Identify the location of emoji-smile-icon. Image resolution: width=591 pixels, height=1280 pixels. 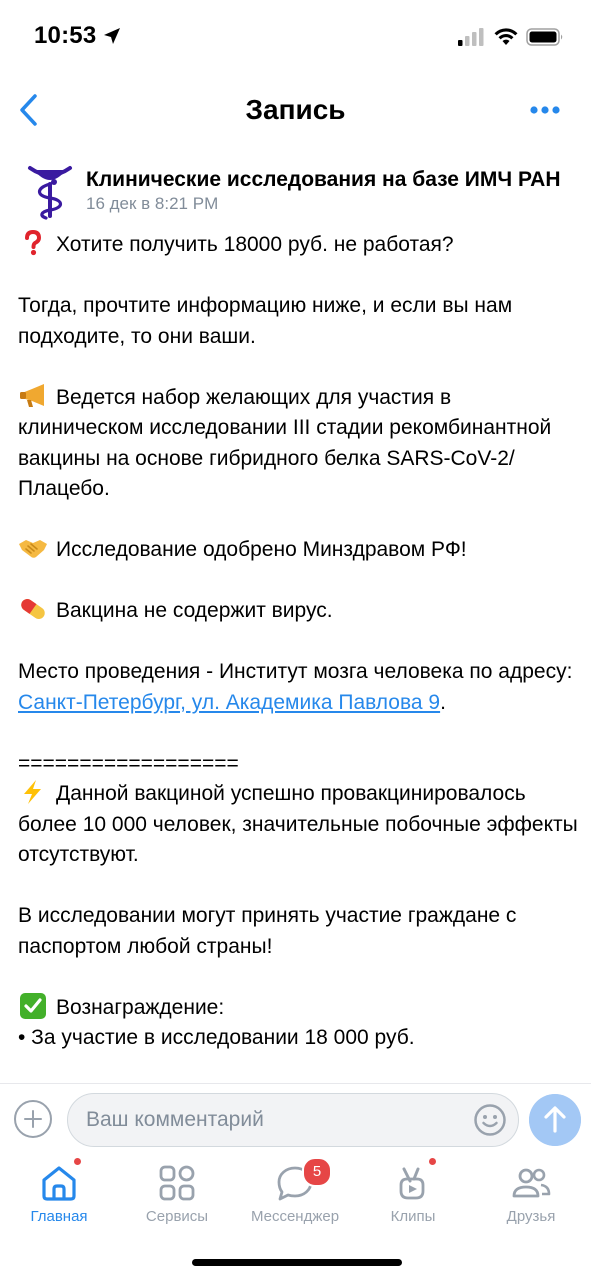
(490, 1120).